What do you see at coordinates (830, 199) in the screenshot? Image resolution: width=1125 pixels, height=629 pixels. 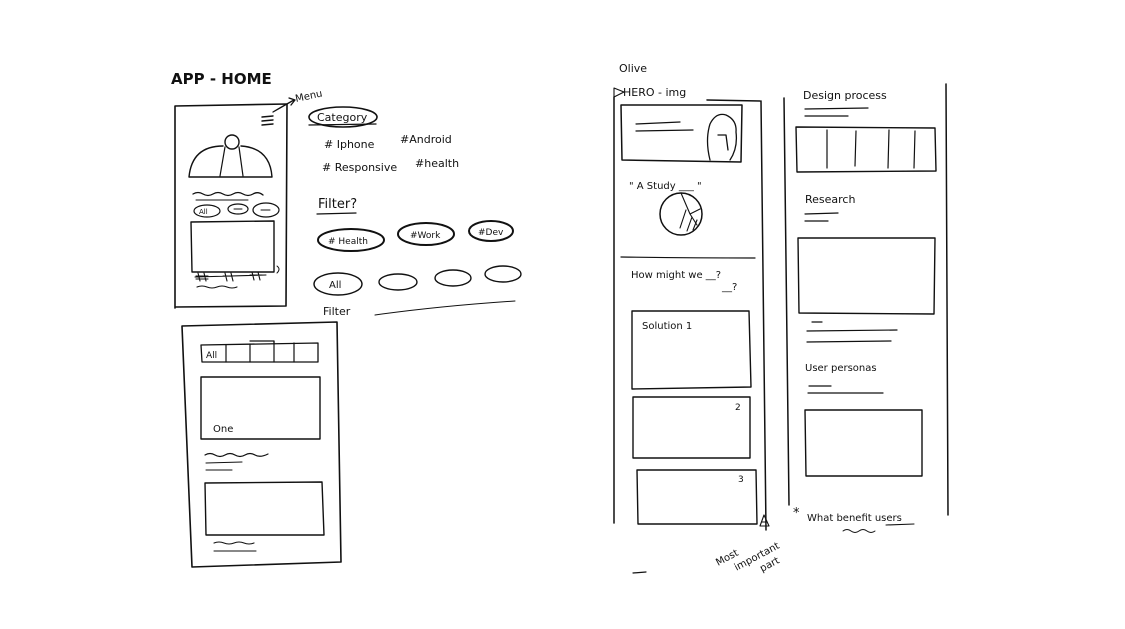 I see `research-label: Research` at bounding box center [830, 199].